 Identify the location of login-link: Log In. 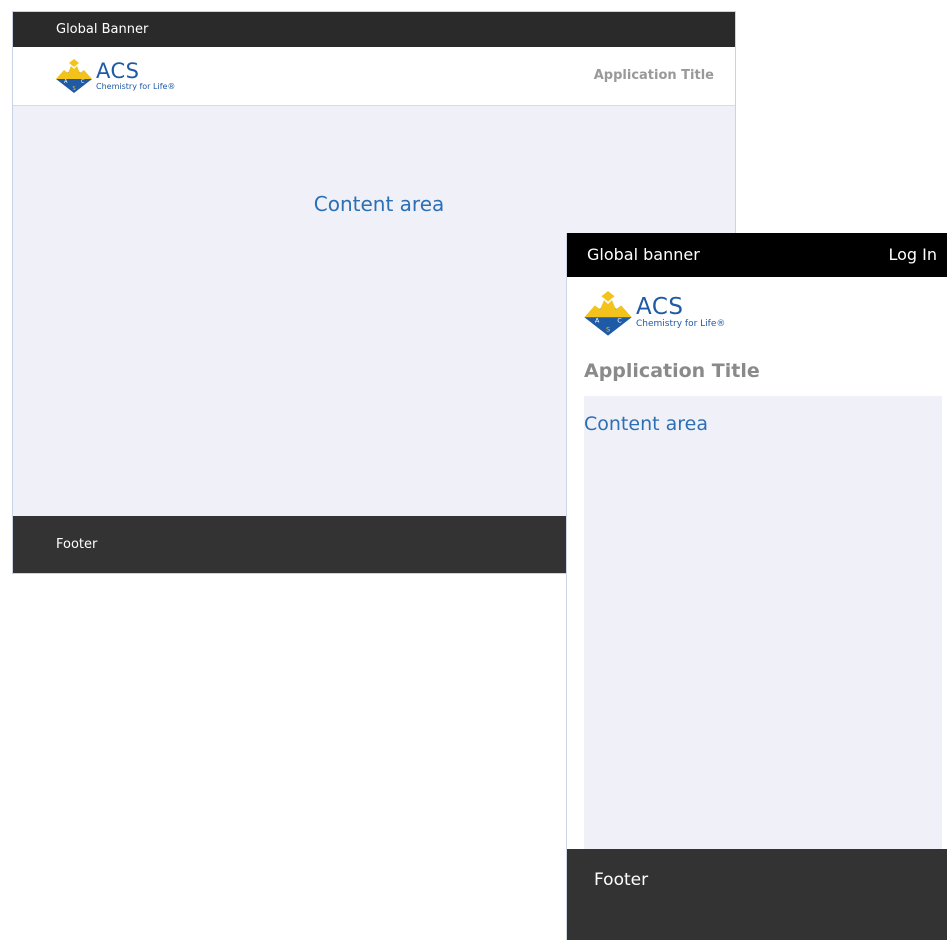
(912, 255).